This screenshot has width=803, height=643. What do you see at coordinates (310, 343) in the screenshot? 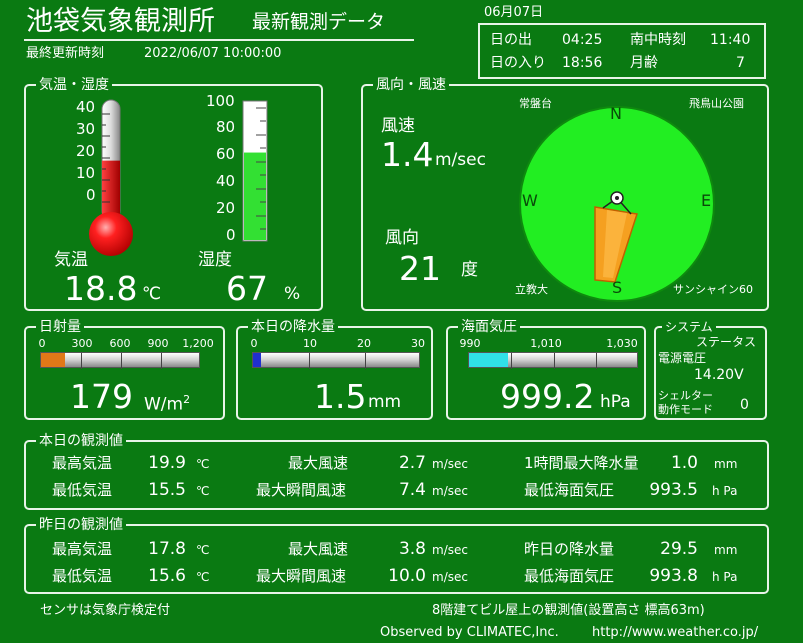
I see `rain-tick-label: 10` at bounding box center [310, 343].